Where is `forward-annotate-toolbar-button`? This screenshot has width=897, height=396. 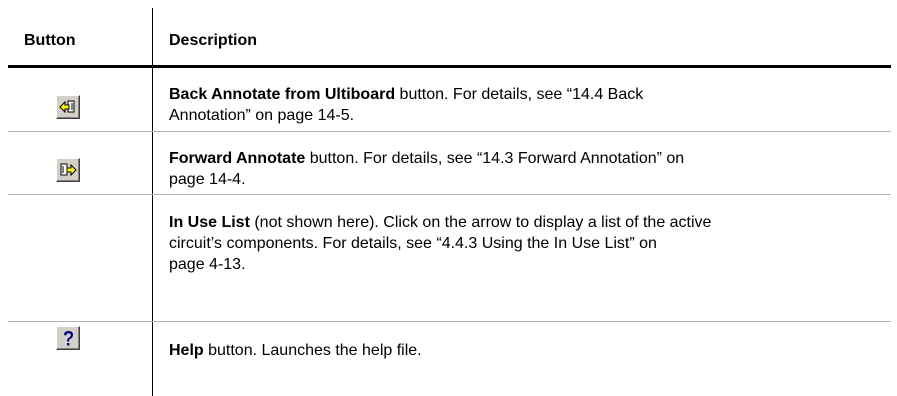
forward-annotate-toolbar-button is located at coordinates (68, 170).